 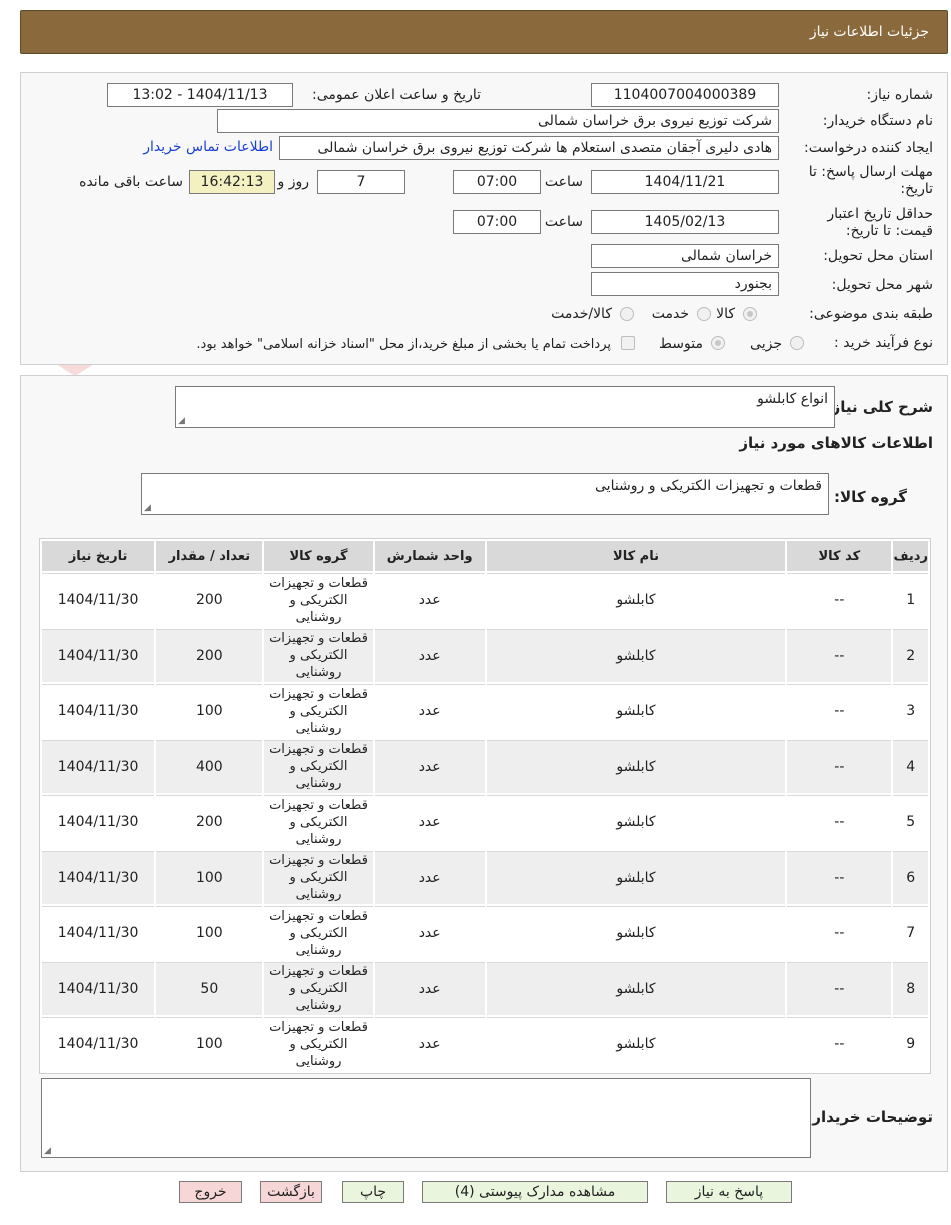 I want to click on city-field: بجنورد, so click(x=685, y=284).